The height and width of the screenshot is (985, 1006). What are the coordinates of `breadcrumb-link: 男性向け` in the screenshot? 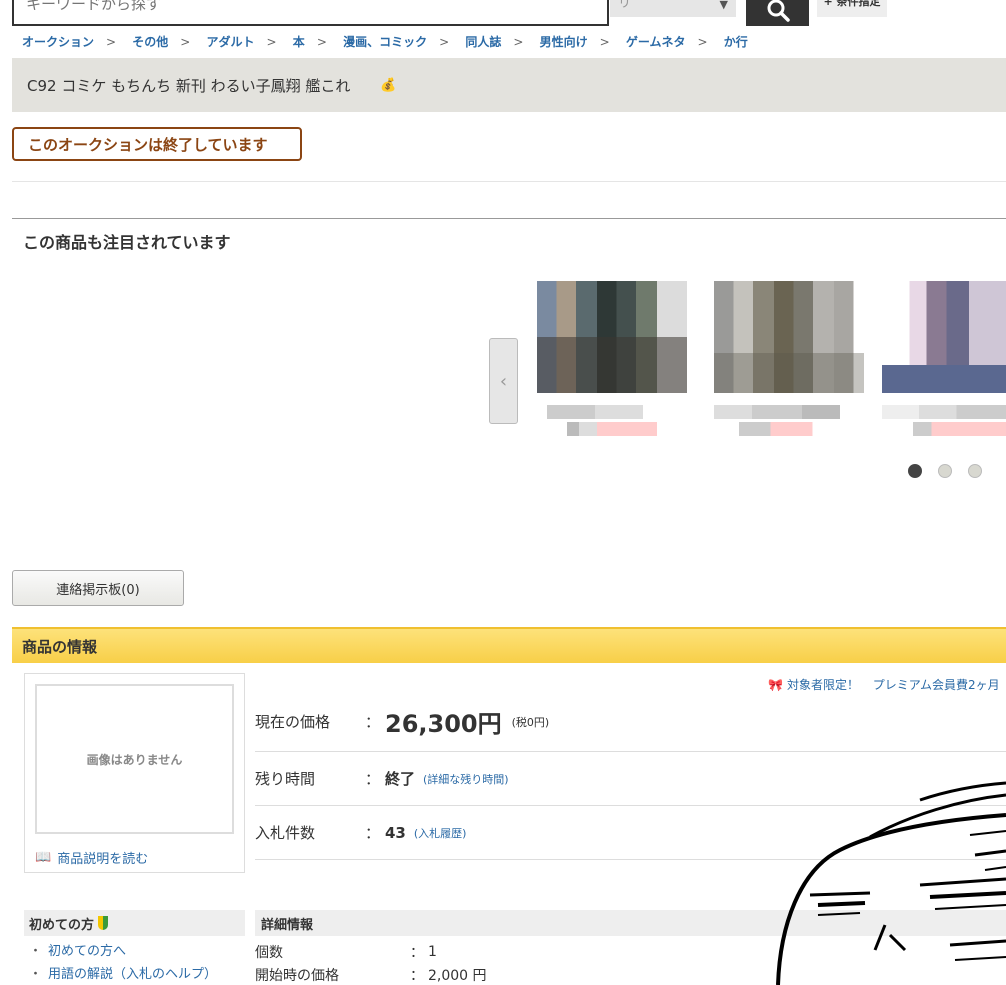 It's located at (564, 42).